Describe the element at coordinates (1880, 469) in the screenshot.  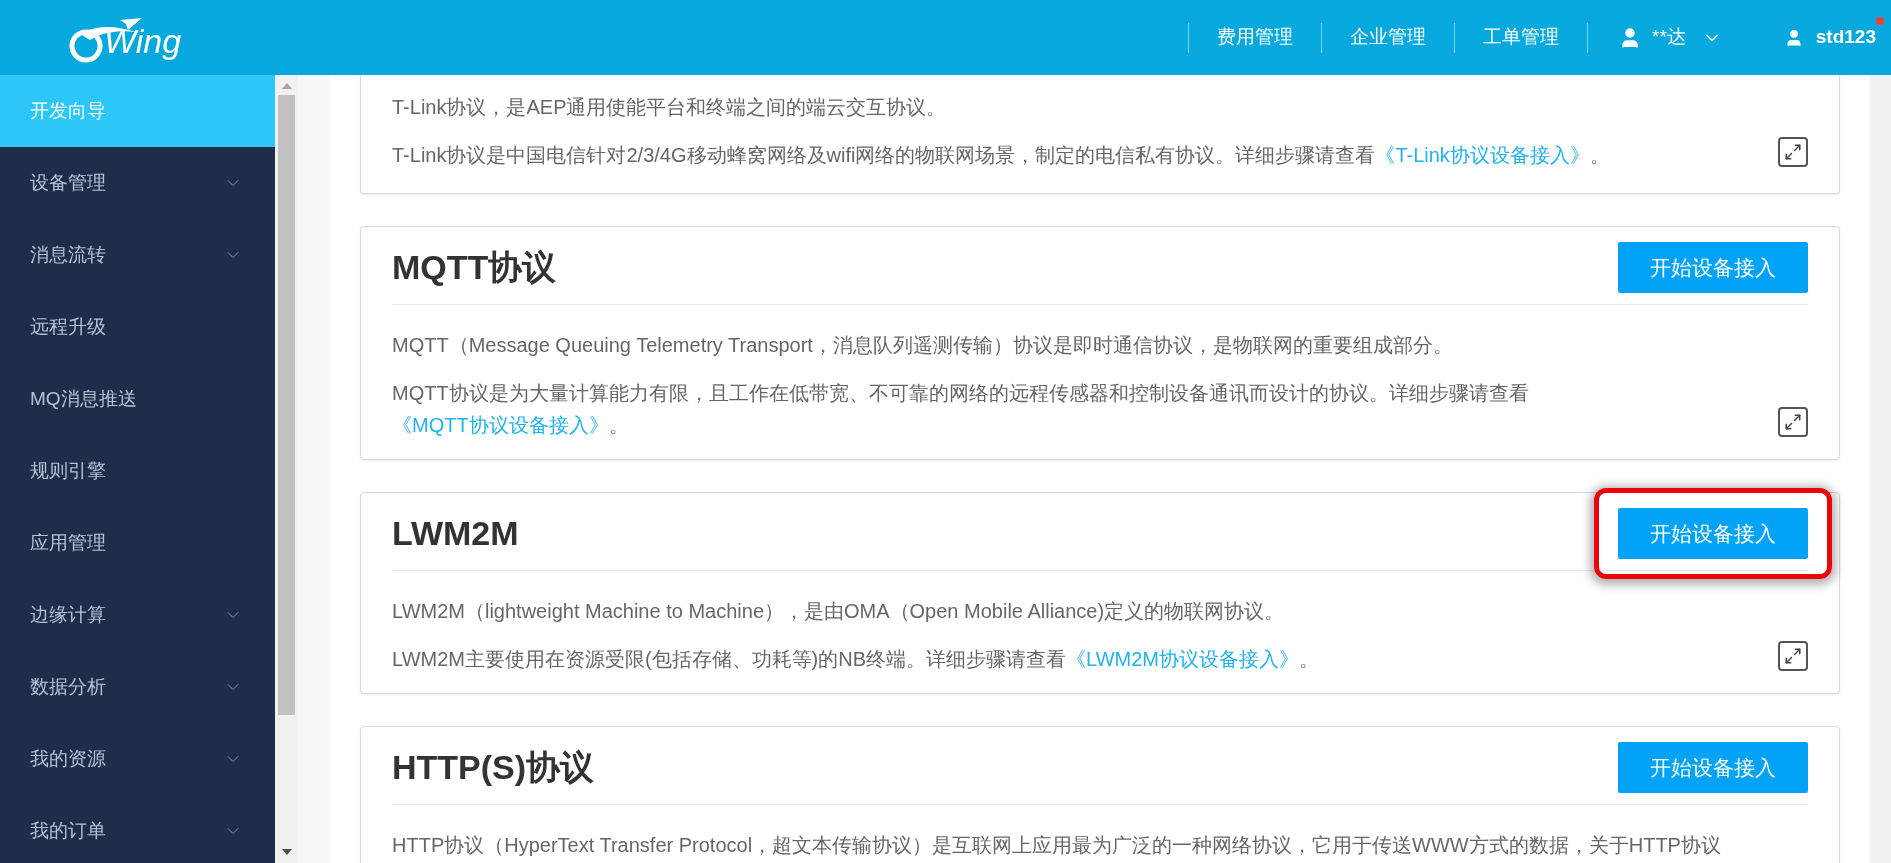
I see `page-scrollbar` at that location.